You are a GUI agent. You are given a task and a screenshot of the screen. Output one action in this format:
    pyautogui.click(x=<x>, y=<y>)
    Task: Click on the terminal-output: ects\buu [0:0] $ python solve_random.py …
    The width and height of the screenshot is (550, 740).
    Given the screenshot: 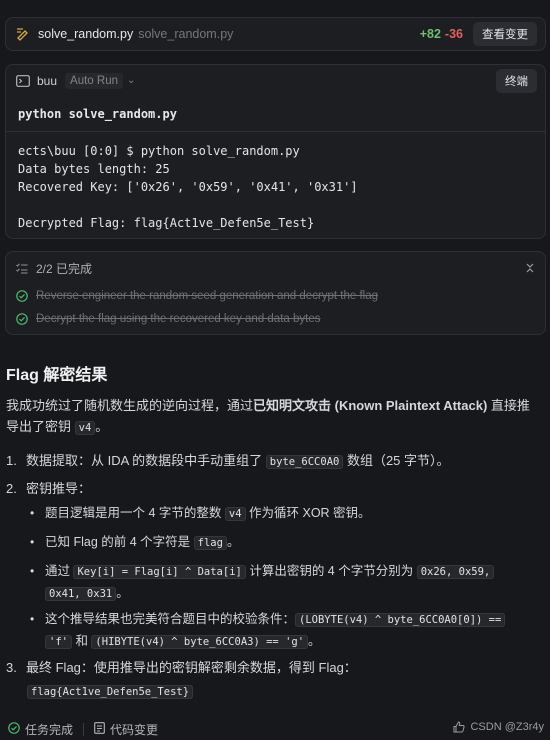 What is the action you would take?
    pyautogui.click(x=275, y=181)
    